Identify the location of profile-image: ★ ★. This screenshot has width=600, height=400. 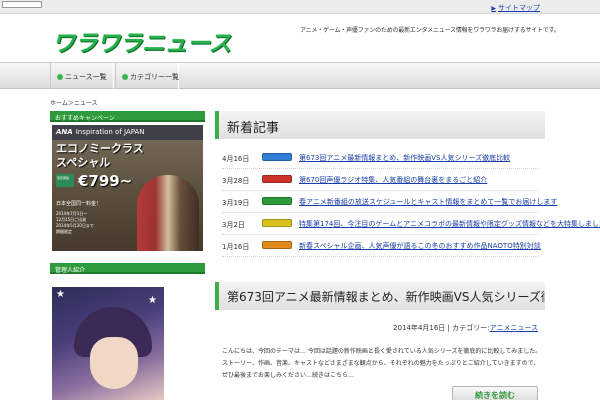
(108, 343).